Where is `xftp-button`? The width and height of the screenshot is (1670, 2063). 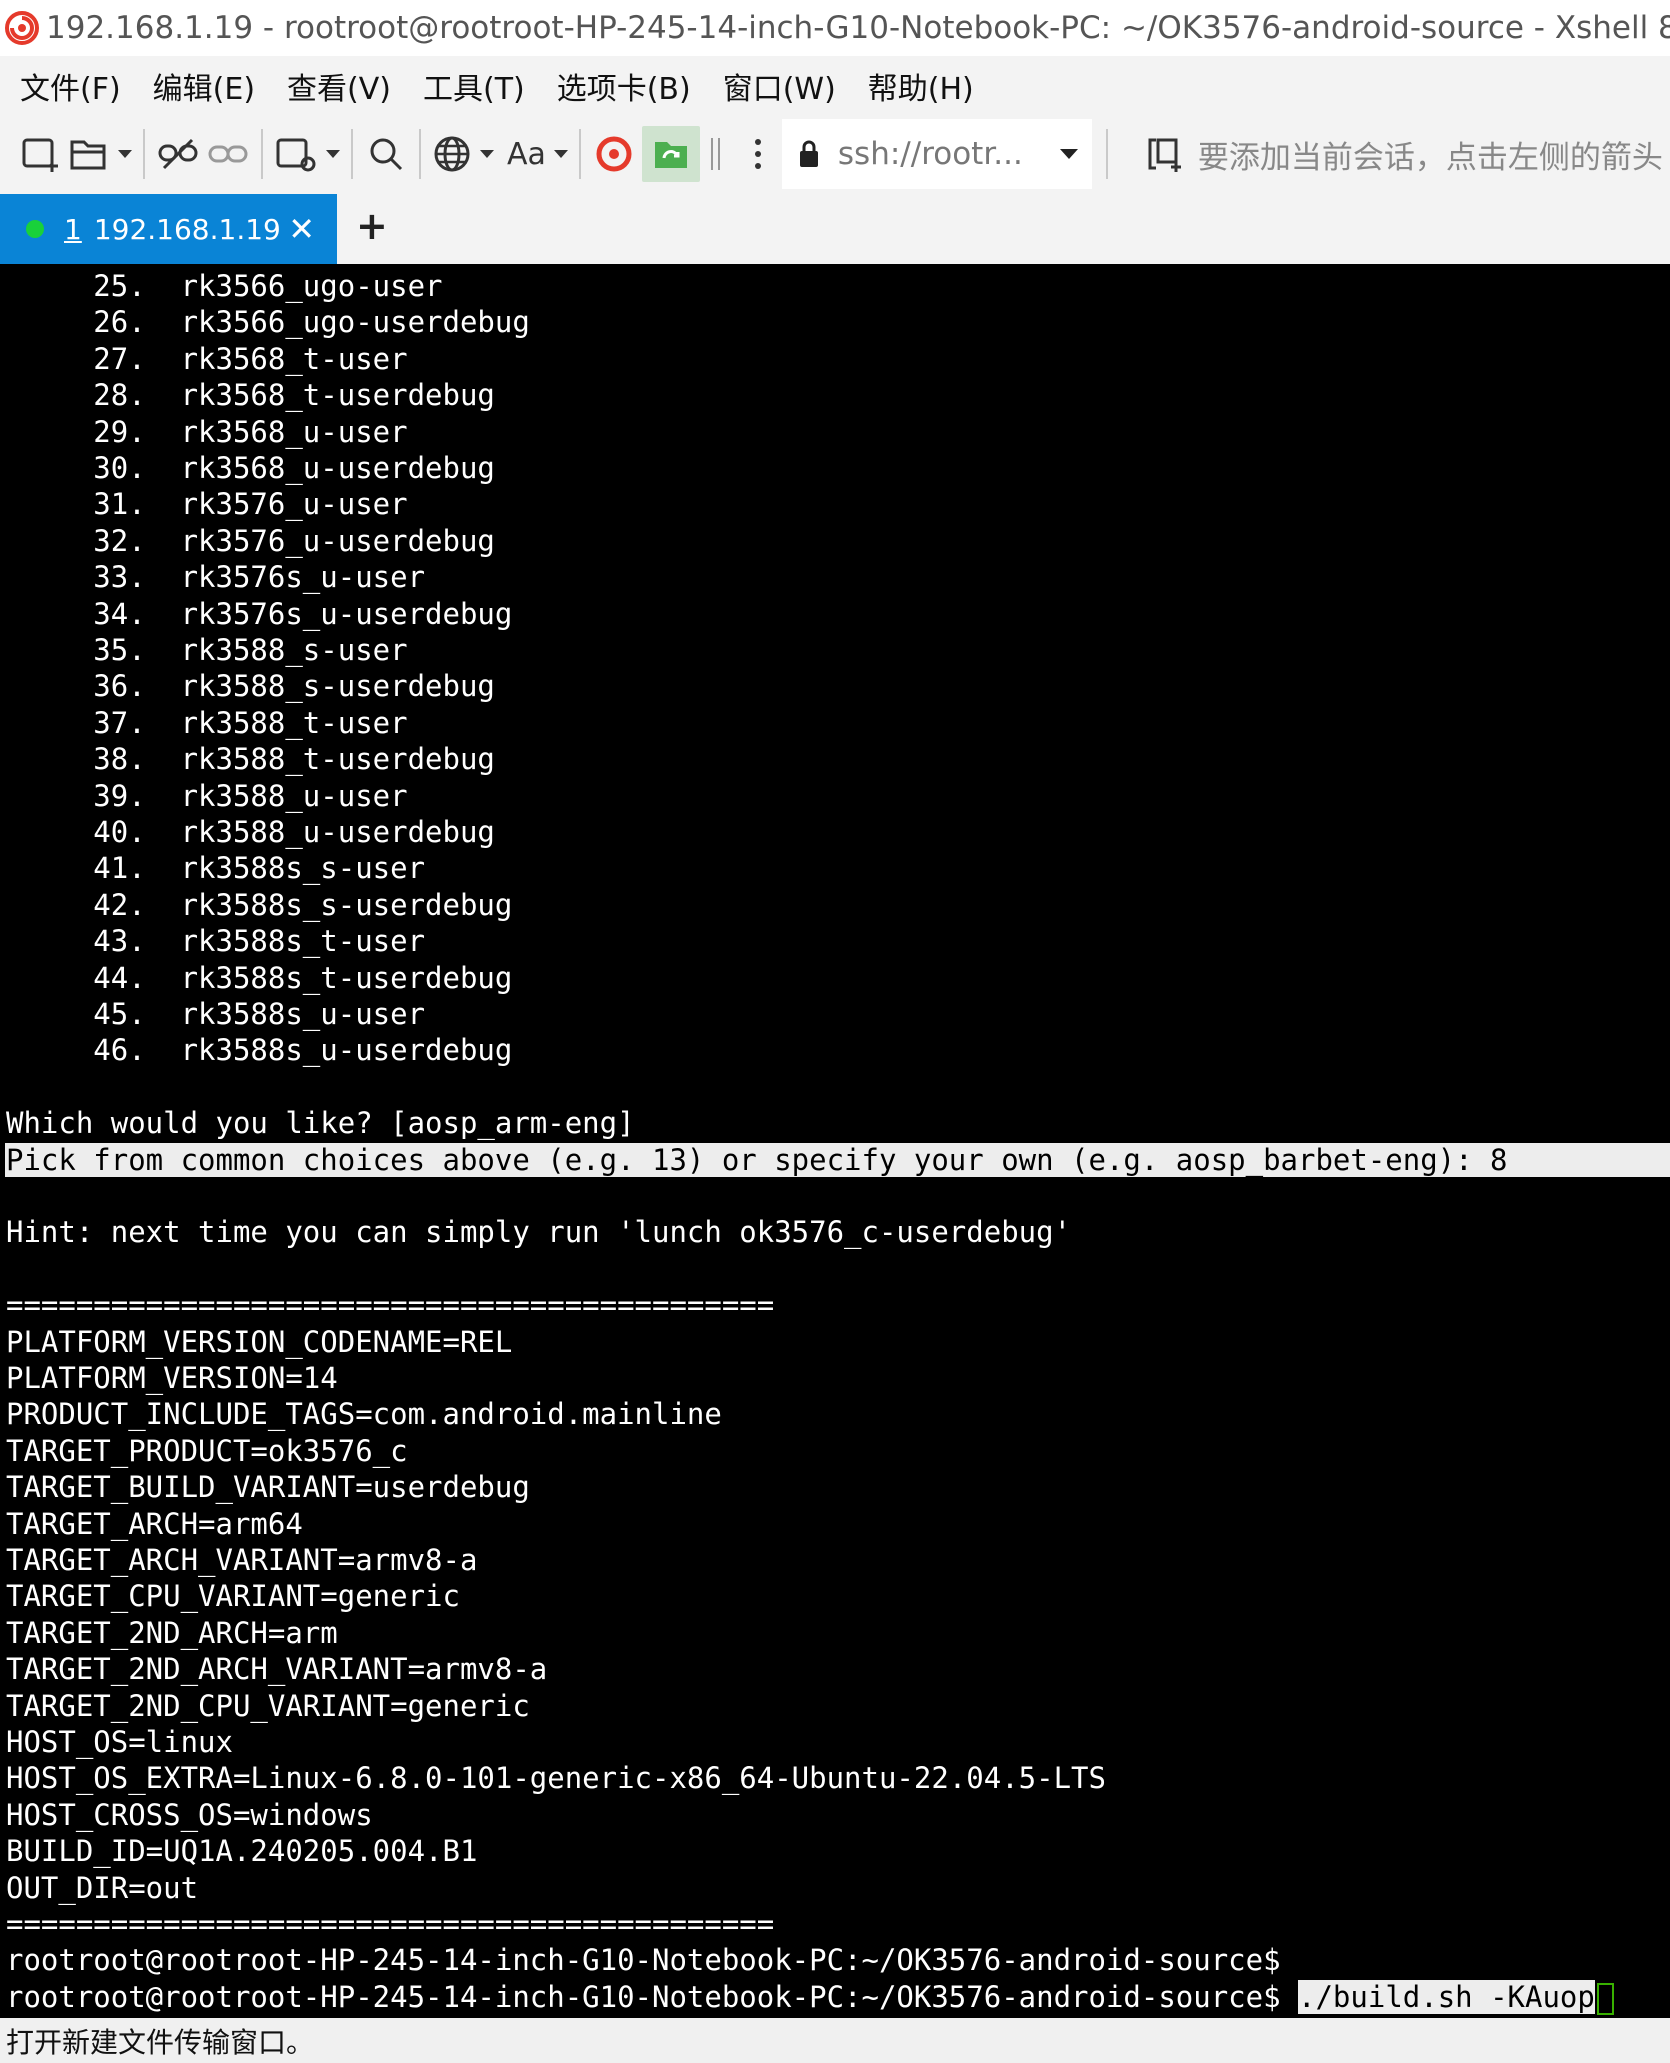 xftp-button is located at coordinates (614, 154).